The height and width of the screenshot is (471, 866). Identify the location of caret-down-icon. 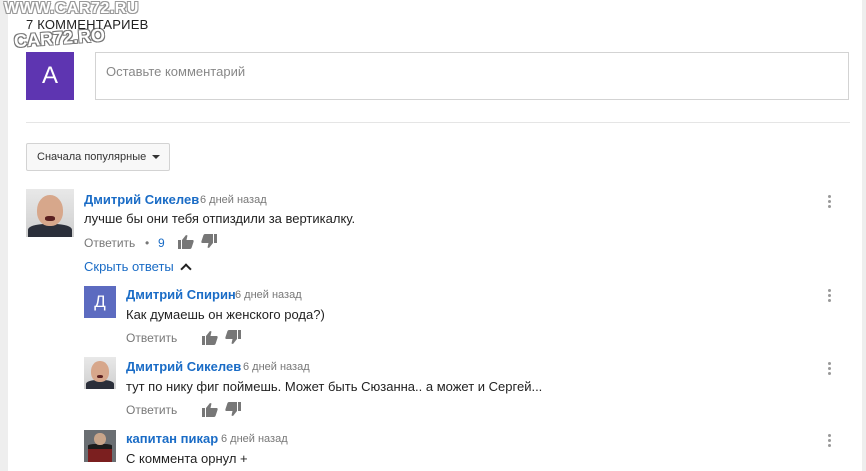
(156, 157).